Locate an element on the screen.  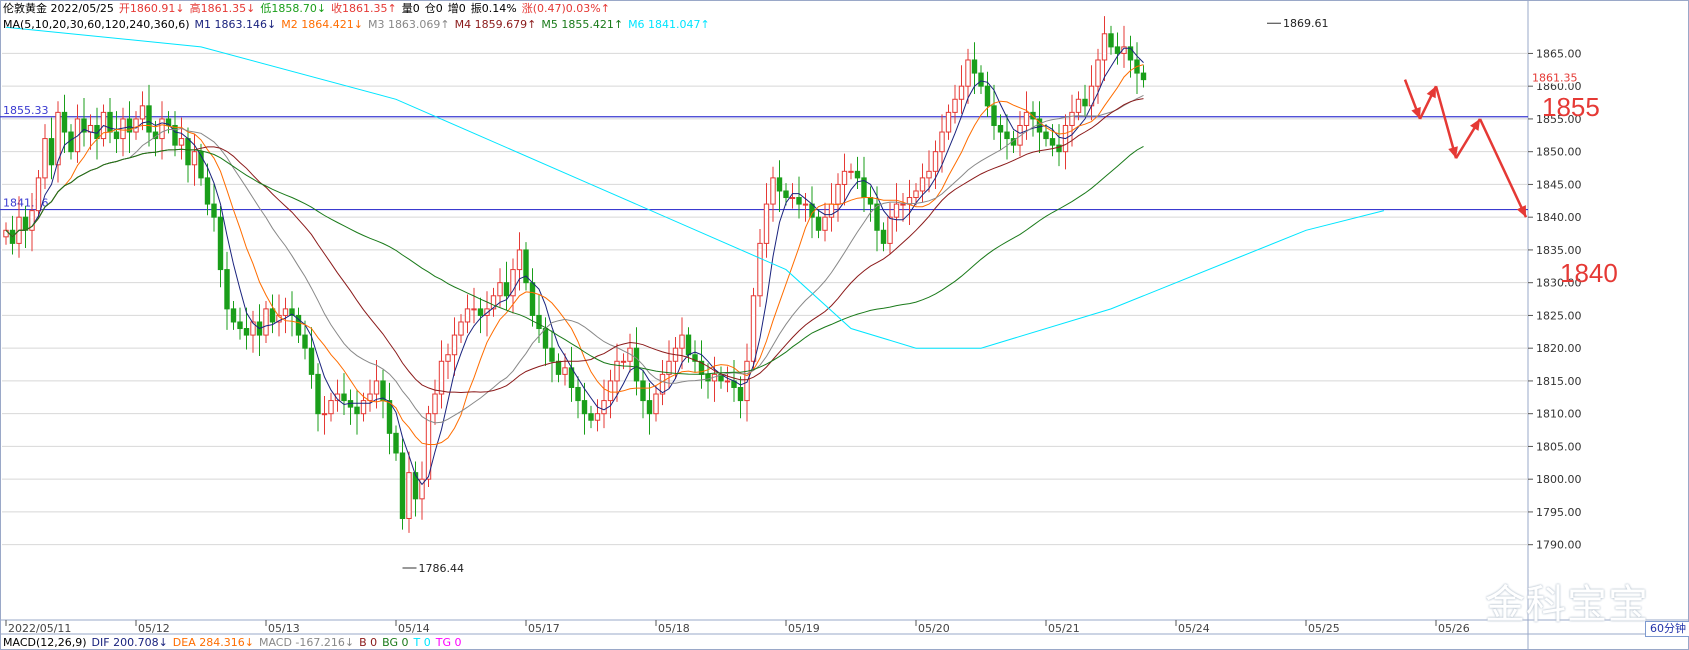
x-tick-label: 05/19 is located at coordinates (804, 628).